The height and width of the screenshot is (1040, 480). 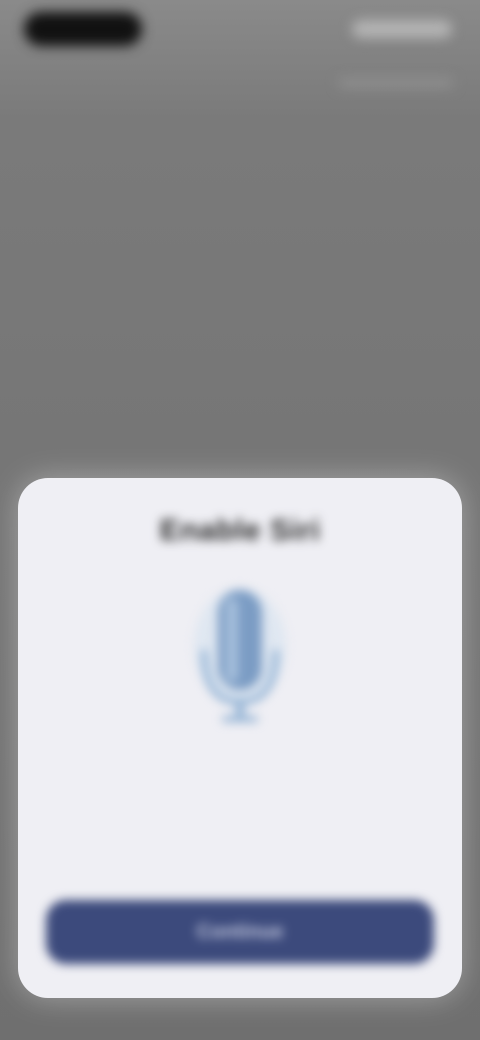 What do you see at coordinates (240, 932) in the screenshot?
I see `continue-button: Continue` at bounding box center [240, 932].